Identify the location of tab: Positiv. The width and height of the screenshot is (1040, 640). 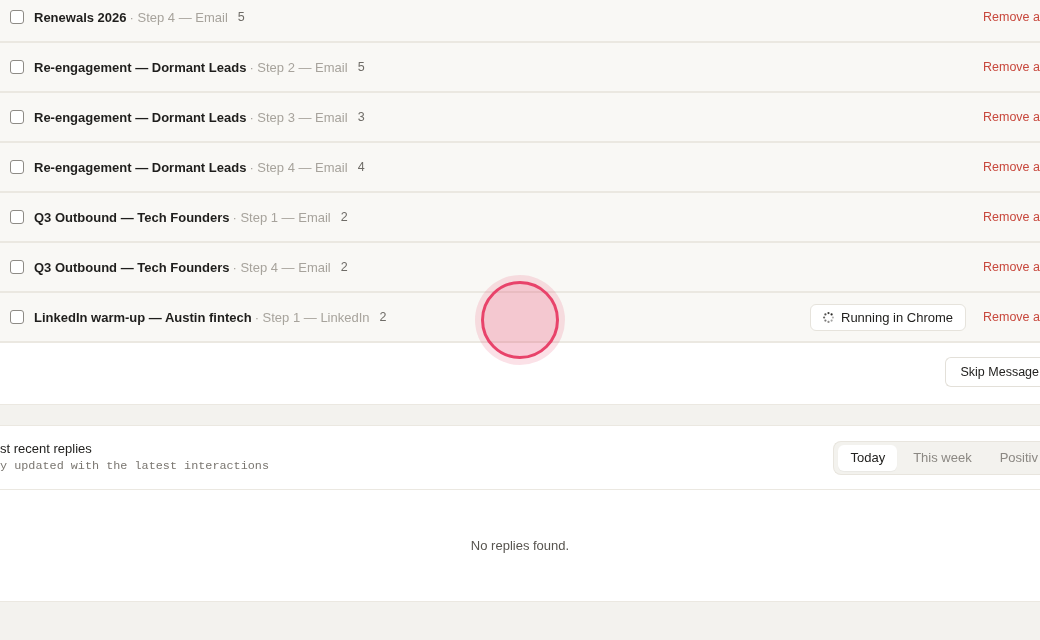
(1013, 457).